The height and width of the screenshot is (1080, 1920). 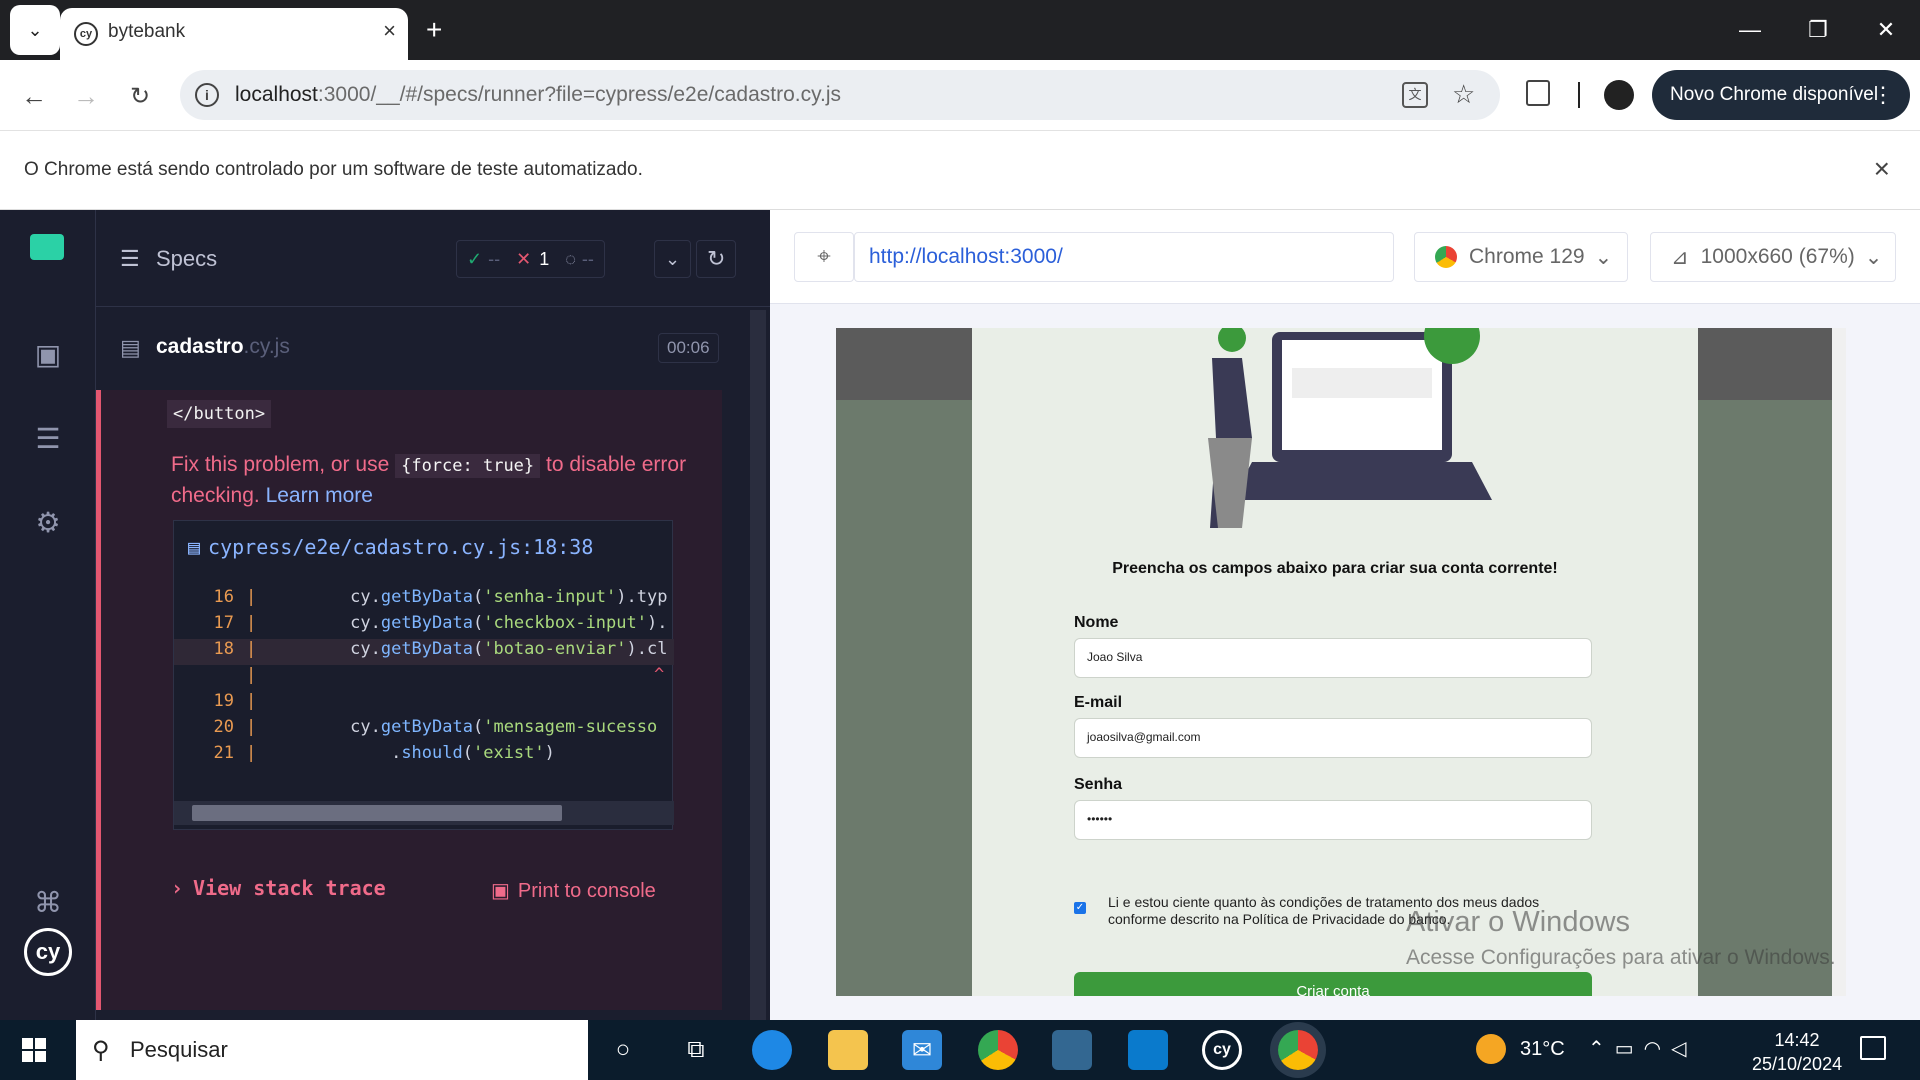 I want to click on tab-bytebank: cy bytebank ×, so click(x=234, y=34).